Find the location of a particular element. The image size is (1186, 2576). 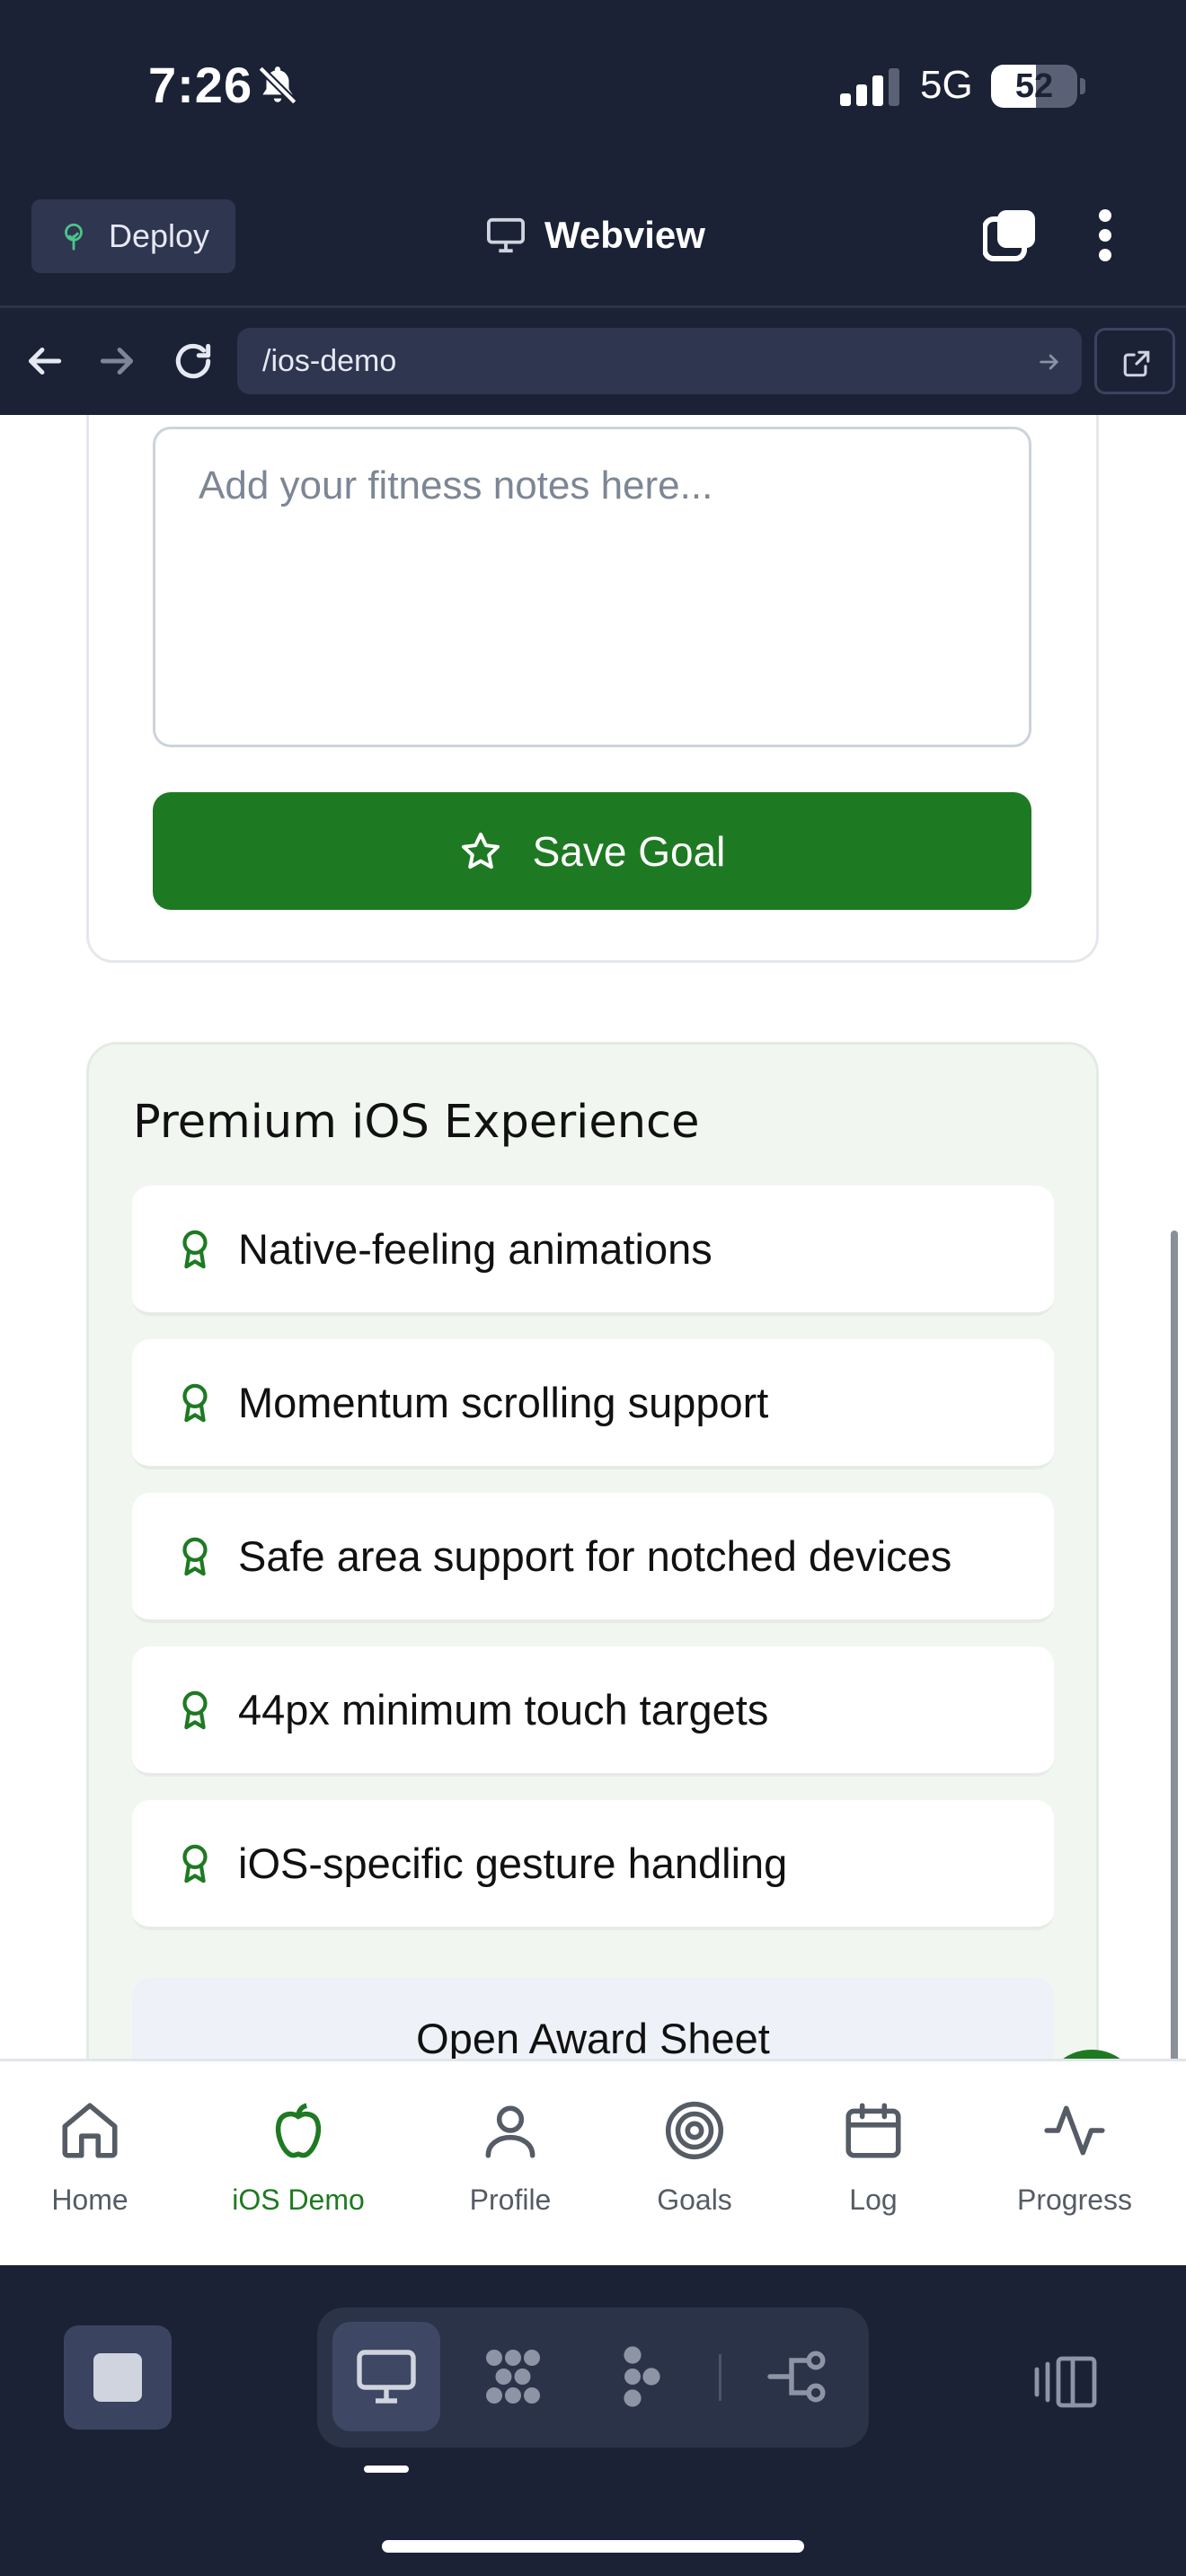

feature-item: iOS-specific gesture handling is located at coordinates (593, 1865).